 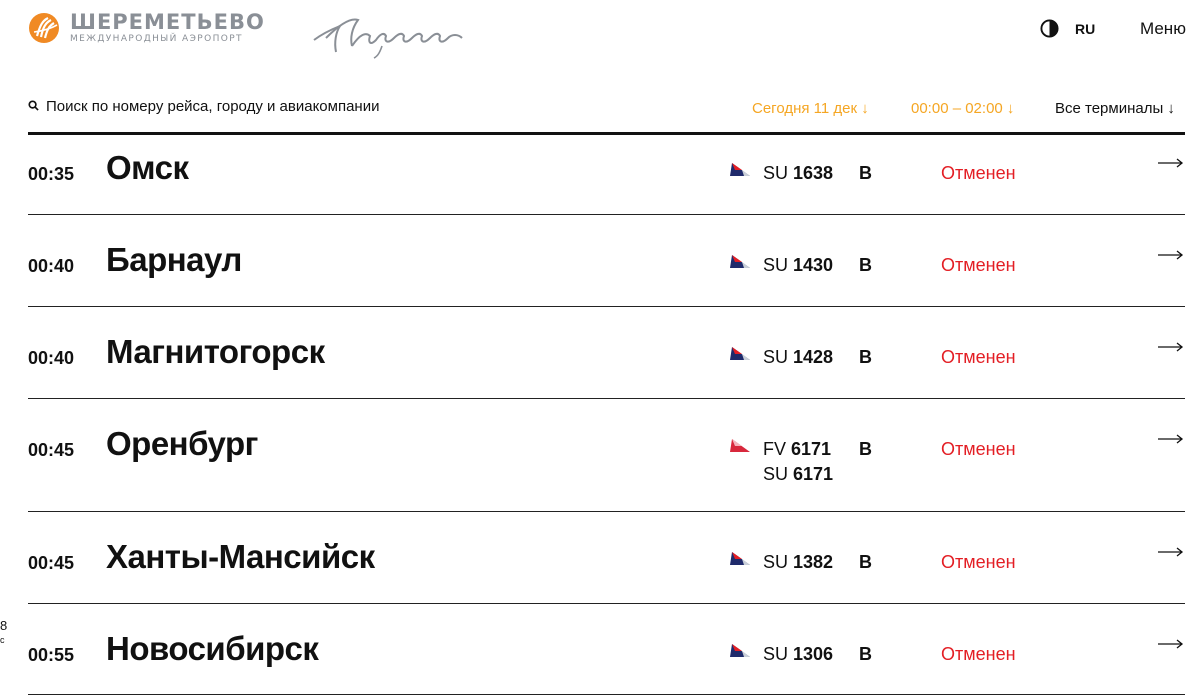 What do you see at coordinates (388, 38) in the screenshot?
I see `pushkin-signature-logo` at bounding box center [388, 38].